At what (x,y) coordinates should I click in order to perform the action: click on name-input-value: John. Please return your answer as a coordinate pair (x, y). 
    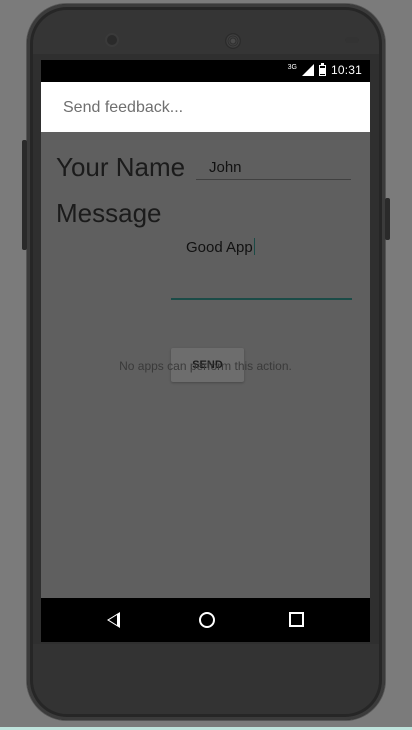
    Looking at the image, I should click on (225, 167).